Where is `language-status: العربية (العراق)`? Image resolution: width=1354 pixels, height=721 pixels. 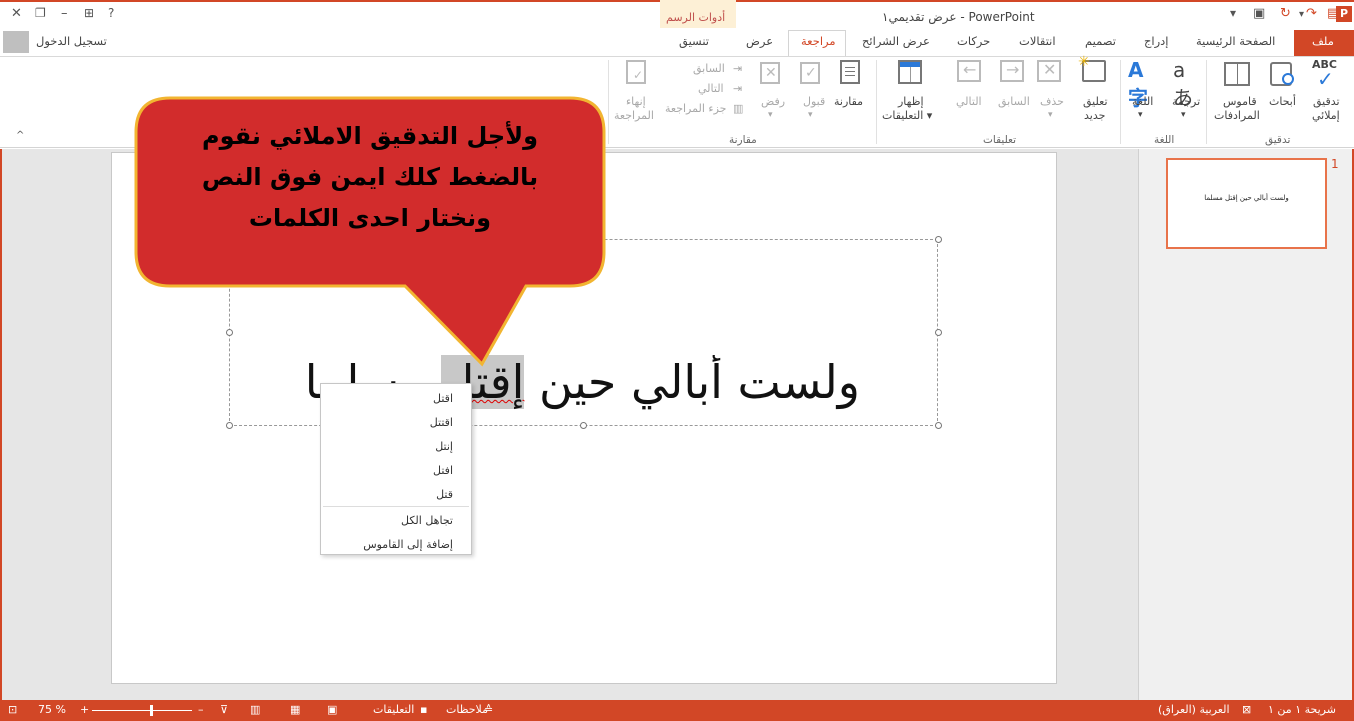
language-status: العربية (العراق) is located at coordinates (1194, 709).